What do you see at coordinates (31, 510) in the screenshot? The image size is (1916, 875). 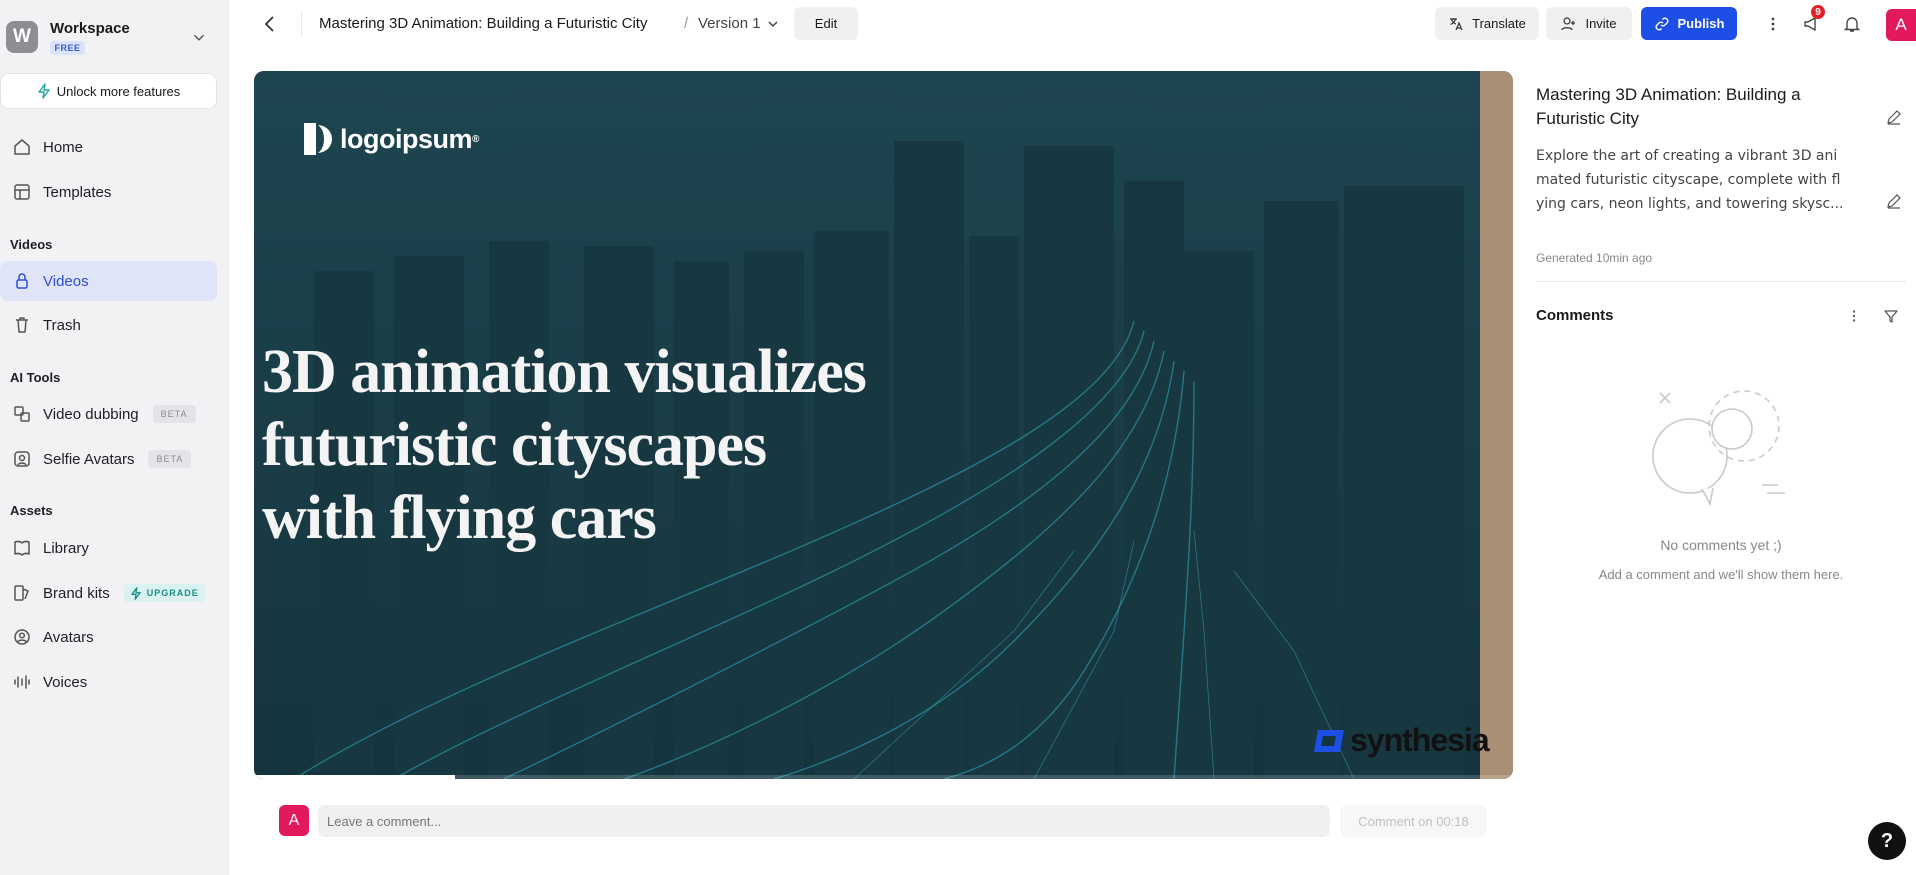 I see `section-assets: Assets` at bounding box center [31, 510].